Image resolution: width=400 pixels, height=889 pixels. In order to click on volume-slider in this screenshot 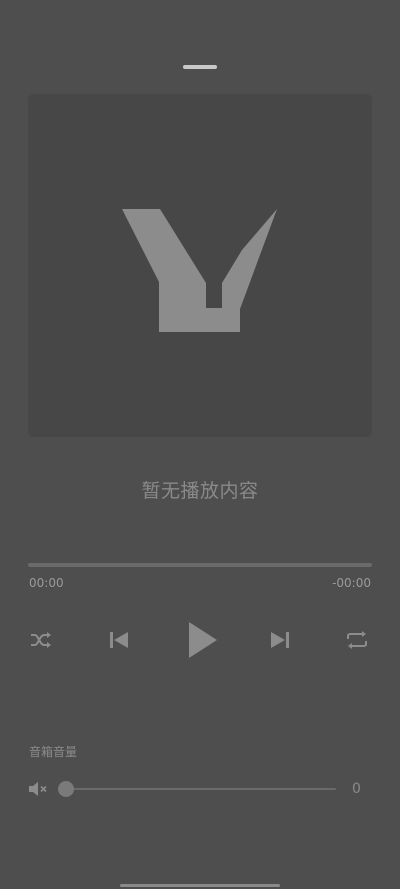, I will do `click(198, 789)`.